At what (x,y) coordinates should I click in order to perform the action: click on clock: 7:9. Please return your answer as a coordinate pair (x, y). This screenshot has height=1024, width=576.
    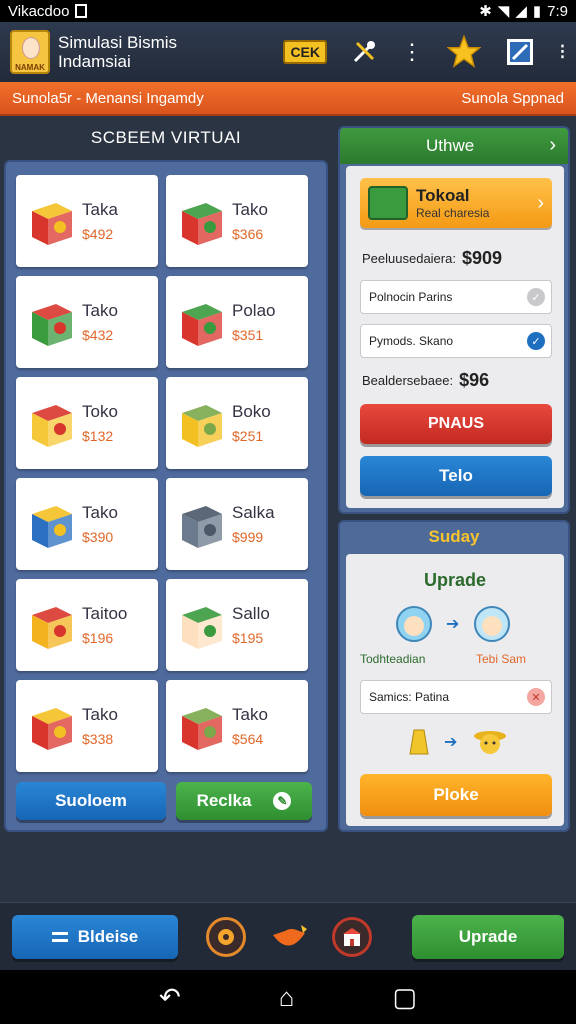
    Looking at the image, I should click on (557, 11).